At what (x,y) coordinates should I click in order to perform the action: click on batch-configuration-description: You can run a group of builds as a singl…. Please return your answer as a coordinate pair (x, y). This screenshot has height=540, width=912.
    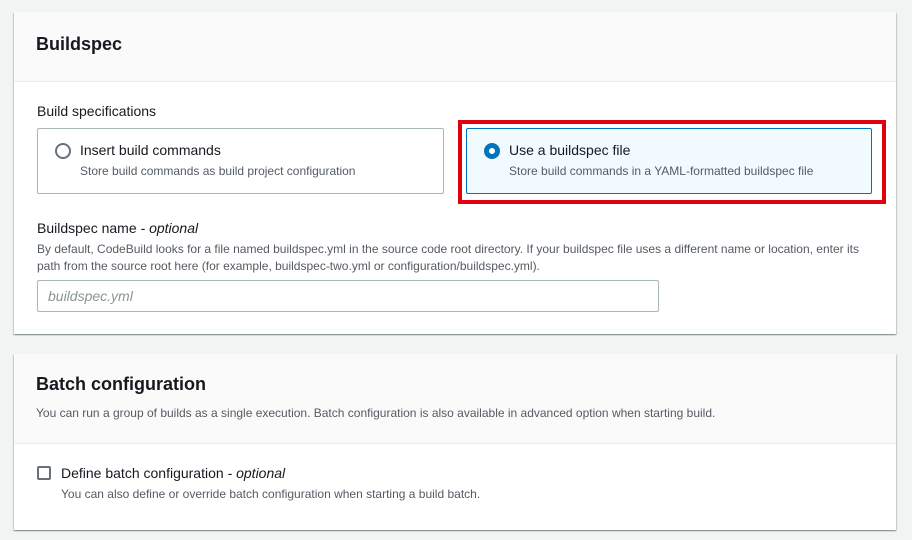
    Looking at the image, I should click on (376, 413).